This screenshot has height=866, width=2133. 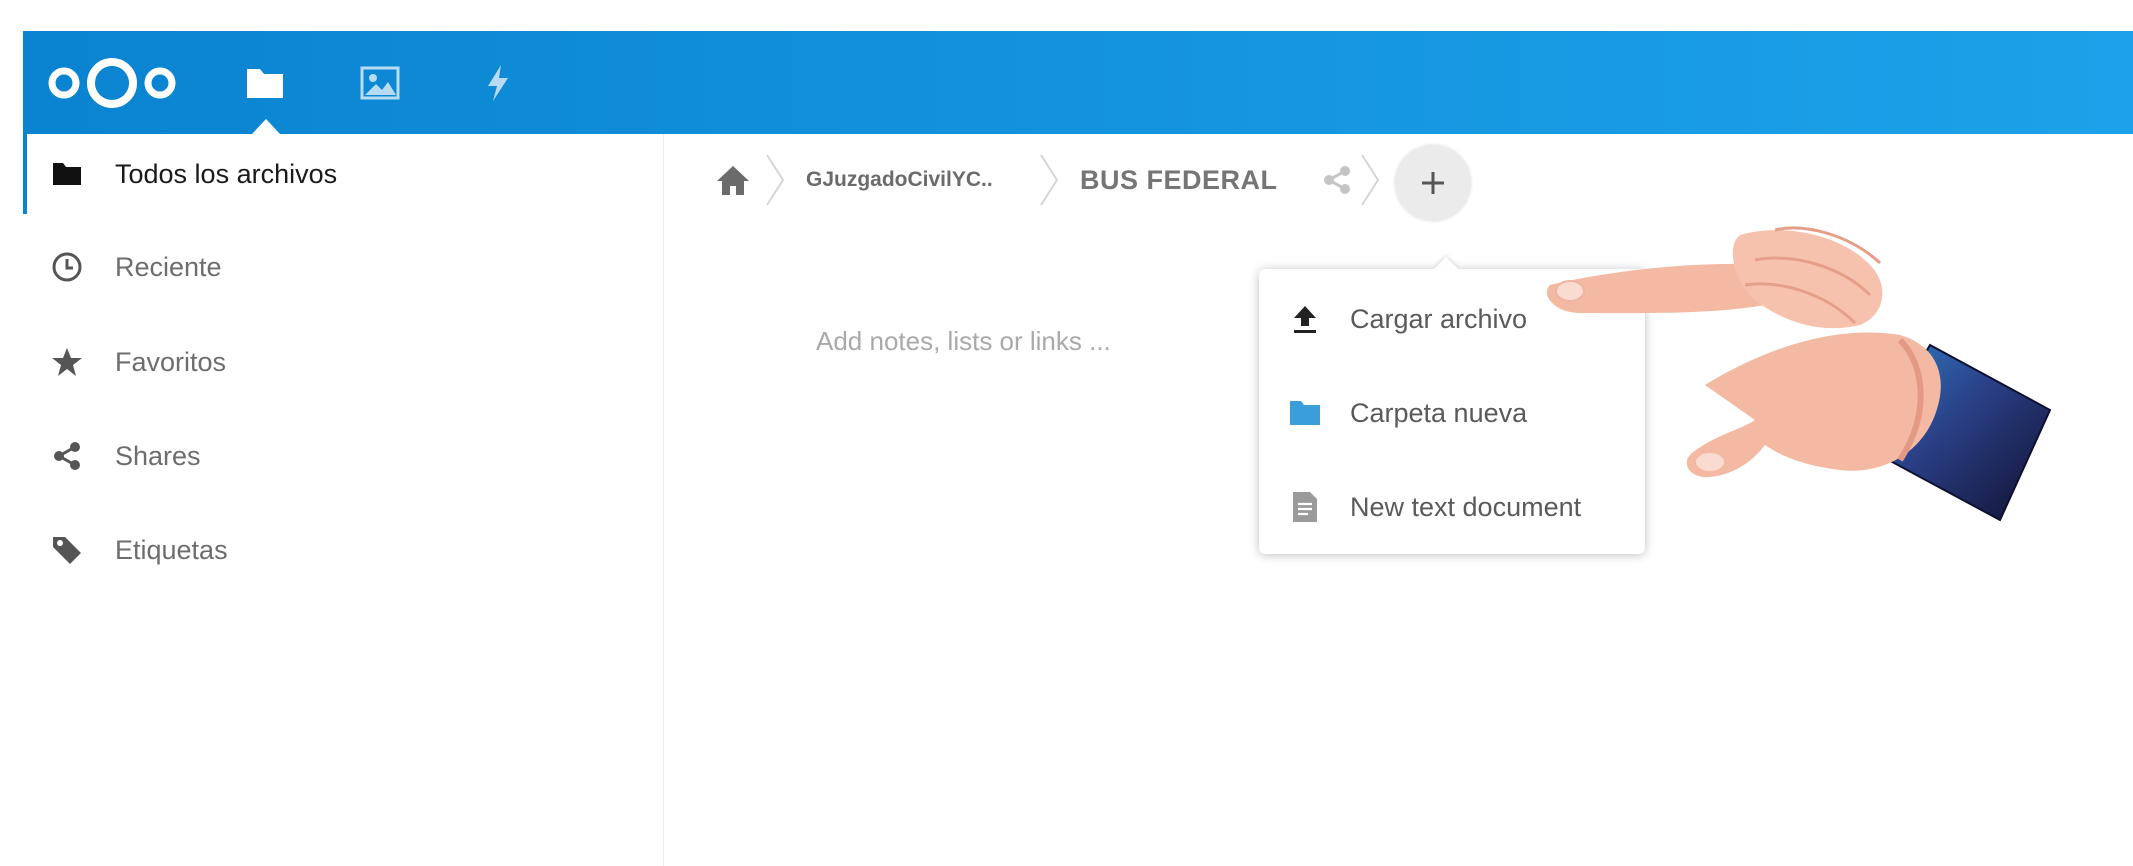 What do you see at coordinates (171, 361) in the screenshot?
I see `sidebar-item-label: Favoritos` at bounding box center [171, 361].